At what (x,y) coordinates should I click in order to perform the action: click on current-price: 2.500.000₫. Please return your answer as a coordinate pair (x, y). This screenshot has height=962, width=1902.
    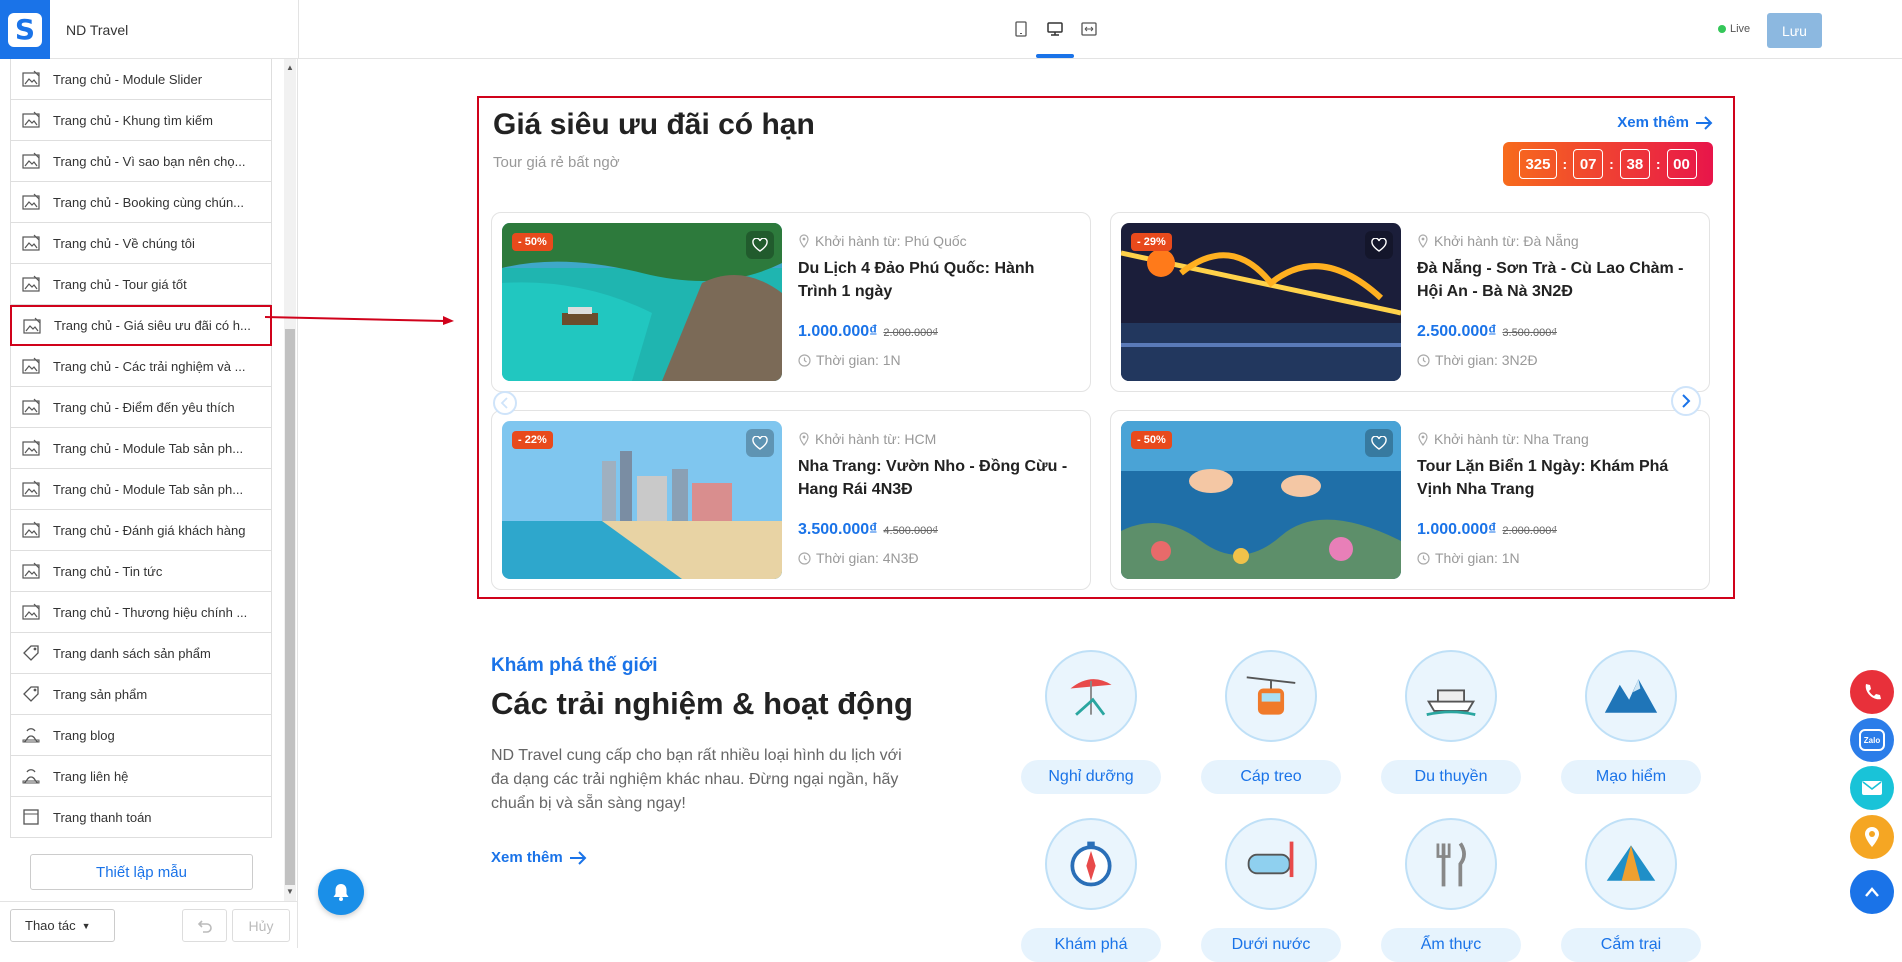
    Looking at the image, I should click on (1457, 331).